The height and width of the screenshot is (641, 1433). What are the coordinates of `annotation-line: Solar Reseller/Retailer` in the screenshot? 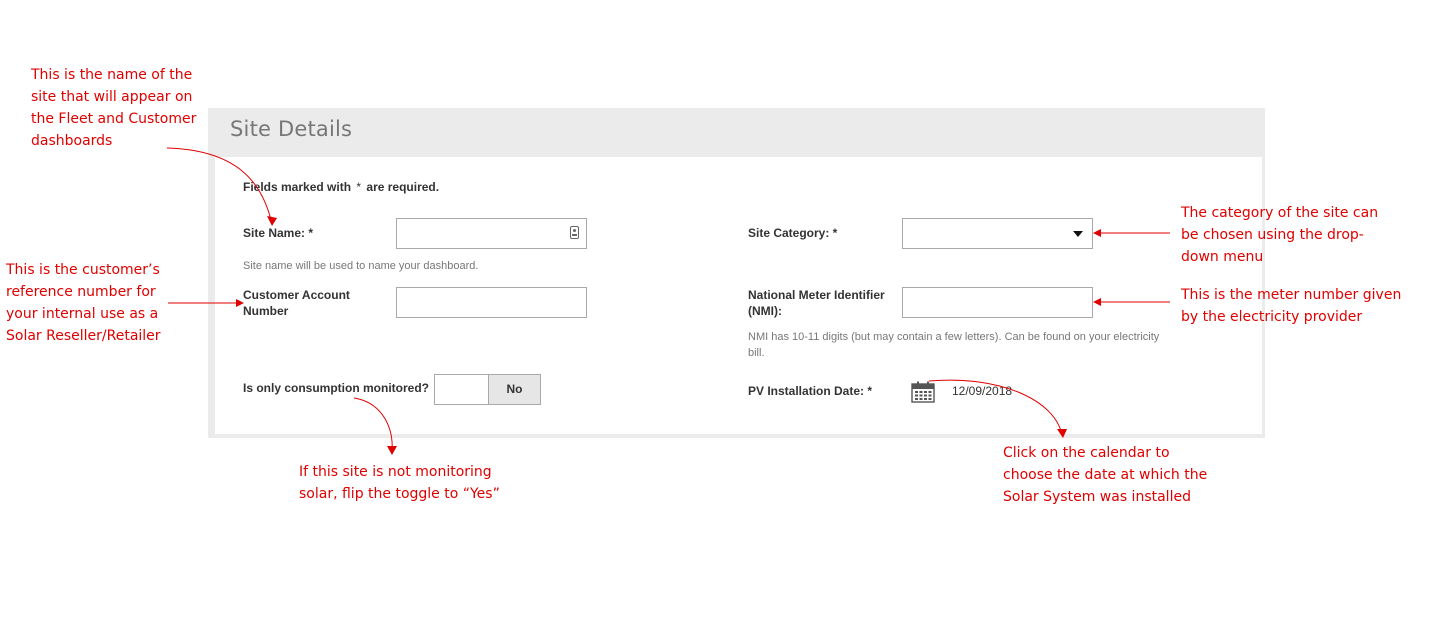 It's located at (83, 336).